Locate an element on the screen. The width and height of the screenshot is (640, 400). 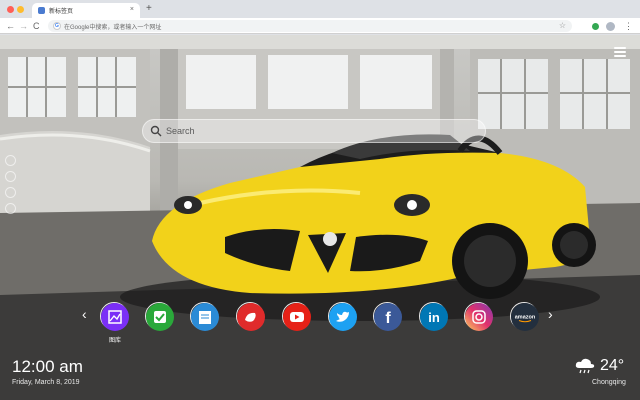
weather-temperature: 24° is located at coordinates (612, 365).